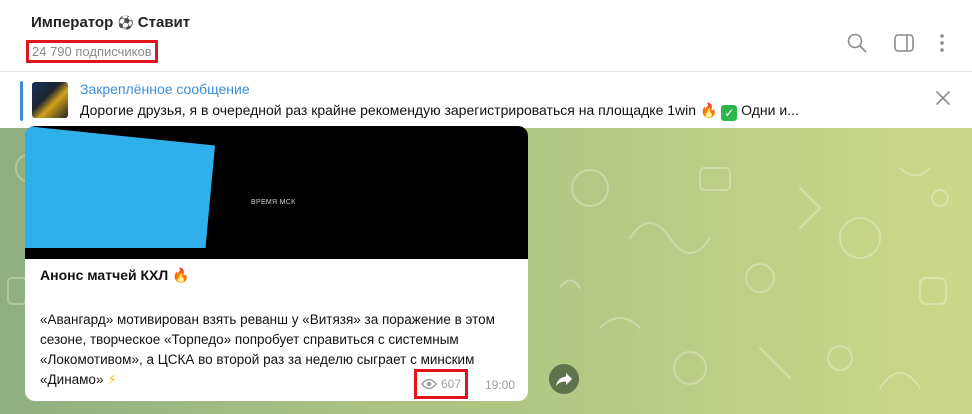 The image size is (972, 414). What do you see at coordinates (564, 379) in the screenshot?
I see `forward-icon` at bounding box center [564, 379].